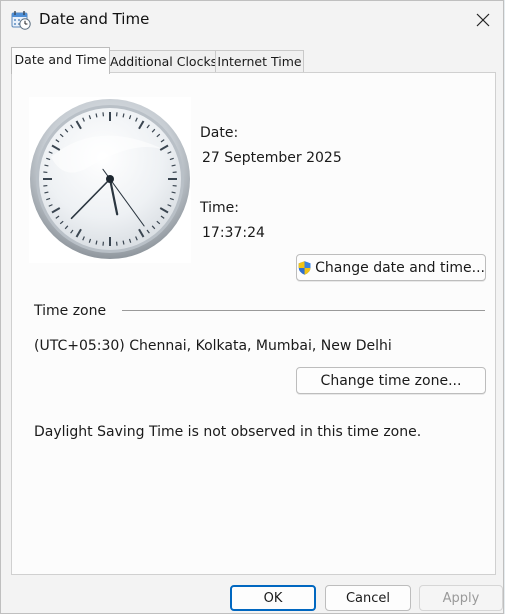  Describe the element at coordinates (233, 233) in the screenshot. I see `time-value: 17:37:24` at that location.